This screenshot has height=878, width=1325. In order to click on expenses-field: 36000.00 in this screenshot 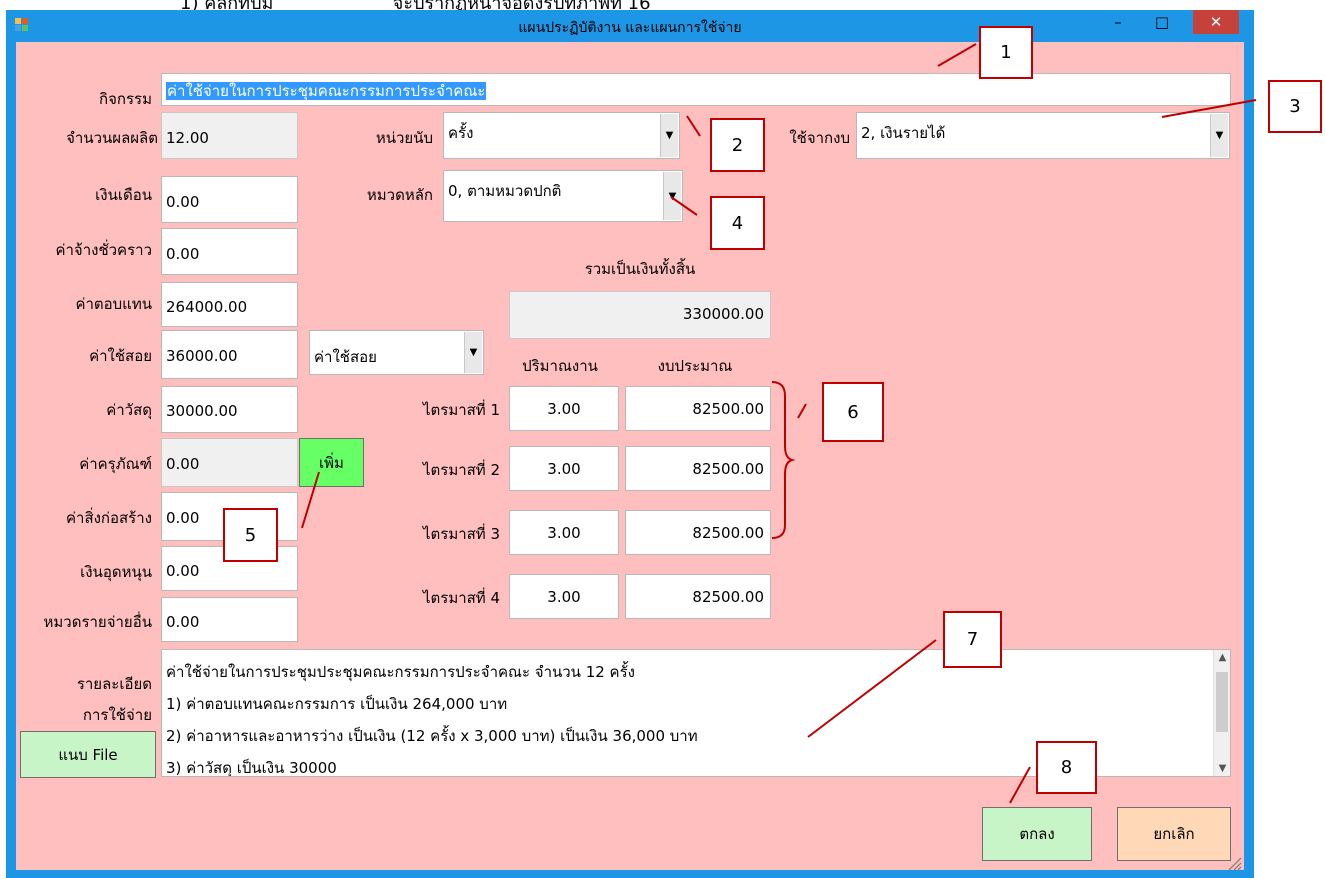, I will do `click(229, 354)`.